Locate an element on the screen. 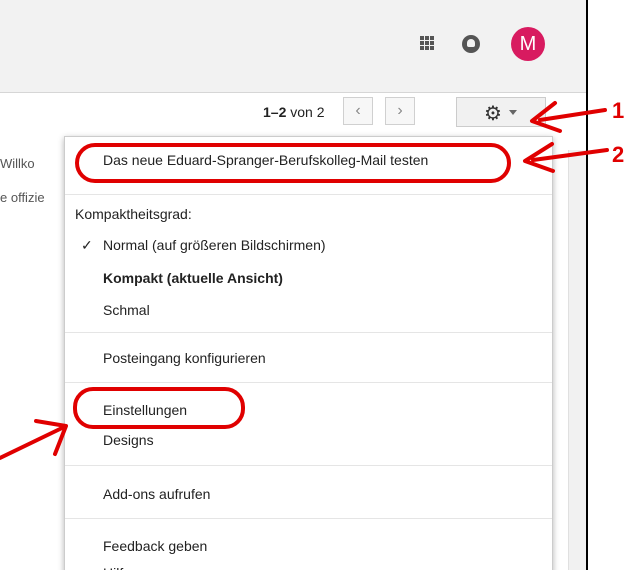 The height and width of the screenshot is (570, 631). annotation-number-2: 2 is located at coordinates (618, 154).